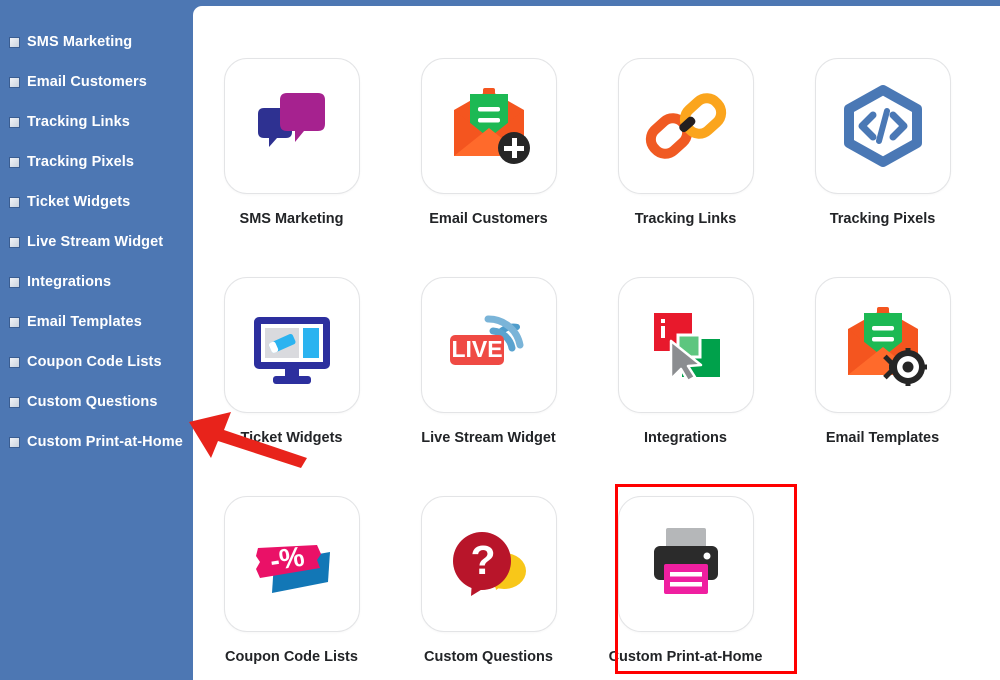 This screenshot has width=1000, height=680. I want to click on tracking-pixels-icon, so click(882, 126).